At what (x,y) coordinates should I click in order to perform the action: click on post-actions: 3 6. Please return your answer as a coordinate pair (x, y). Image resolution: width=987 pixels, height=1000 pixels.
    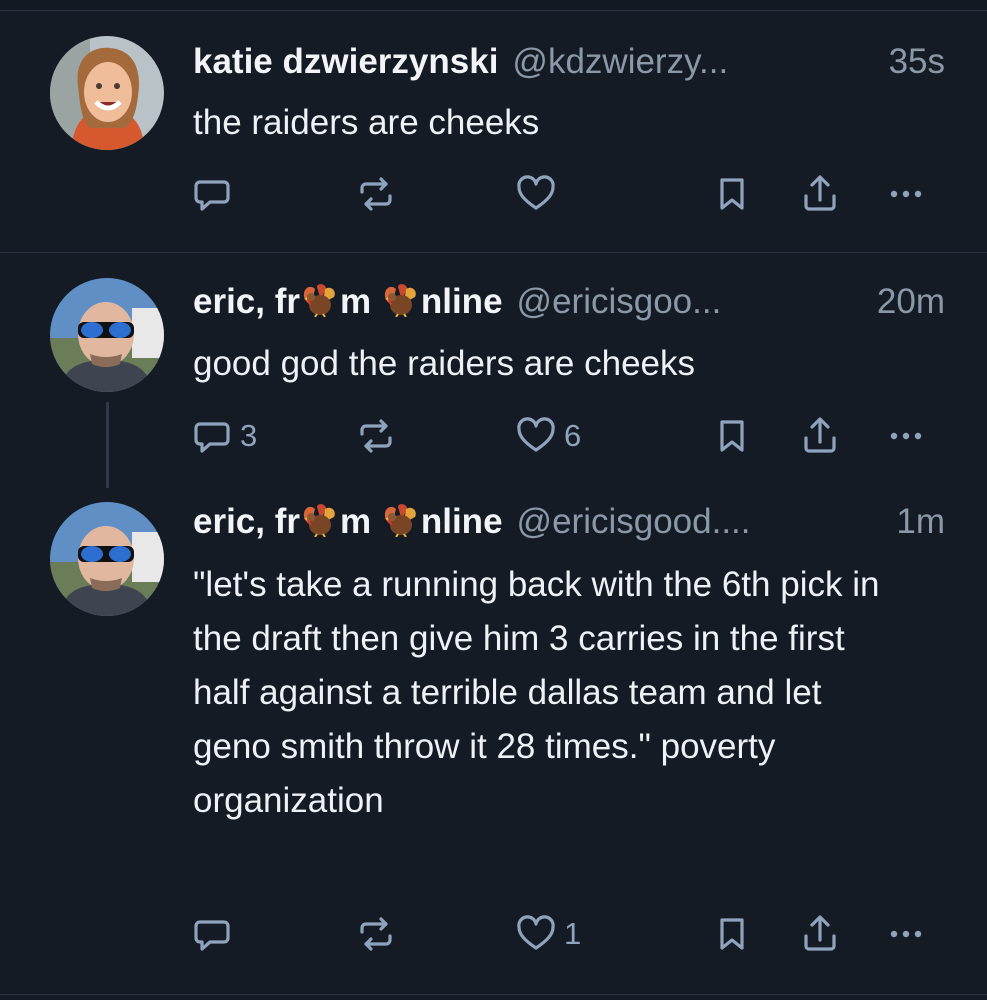
    Looking at the image, I should click on (565, 436).